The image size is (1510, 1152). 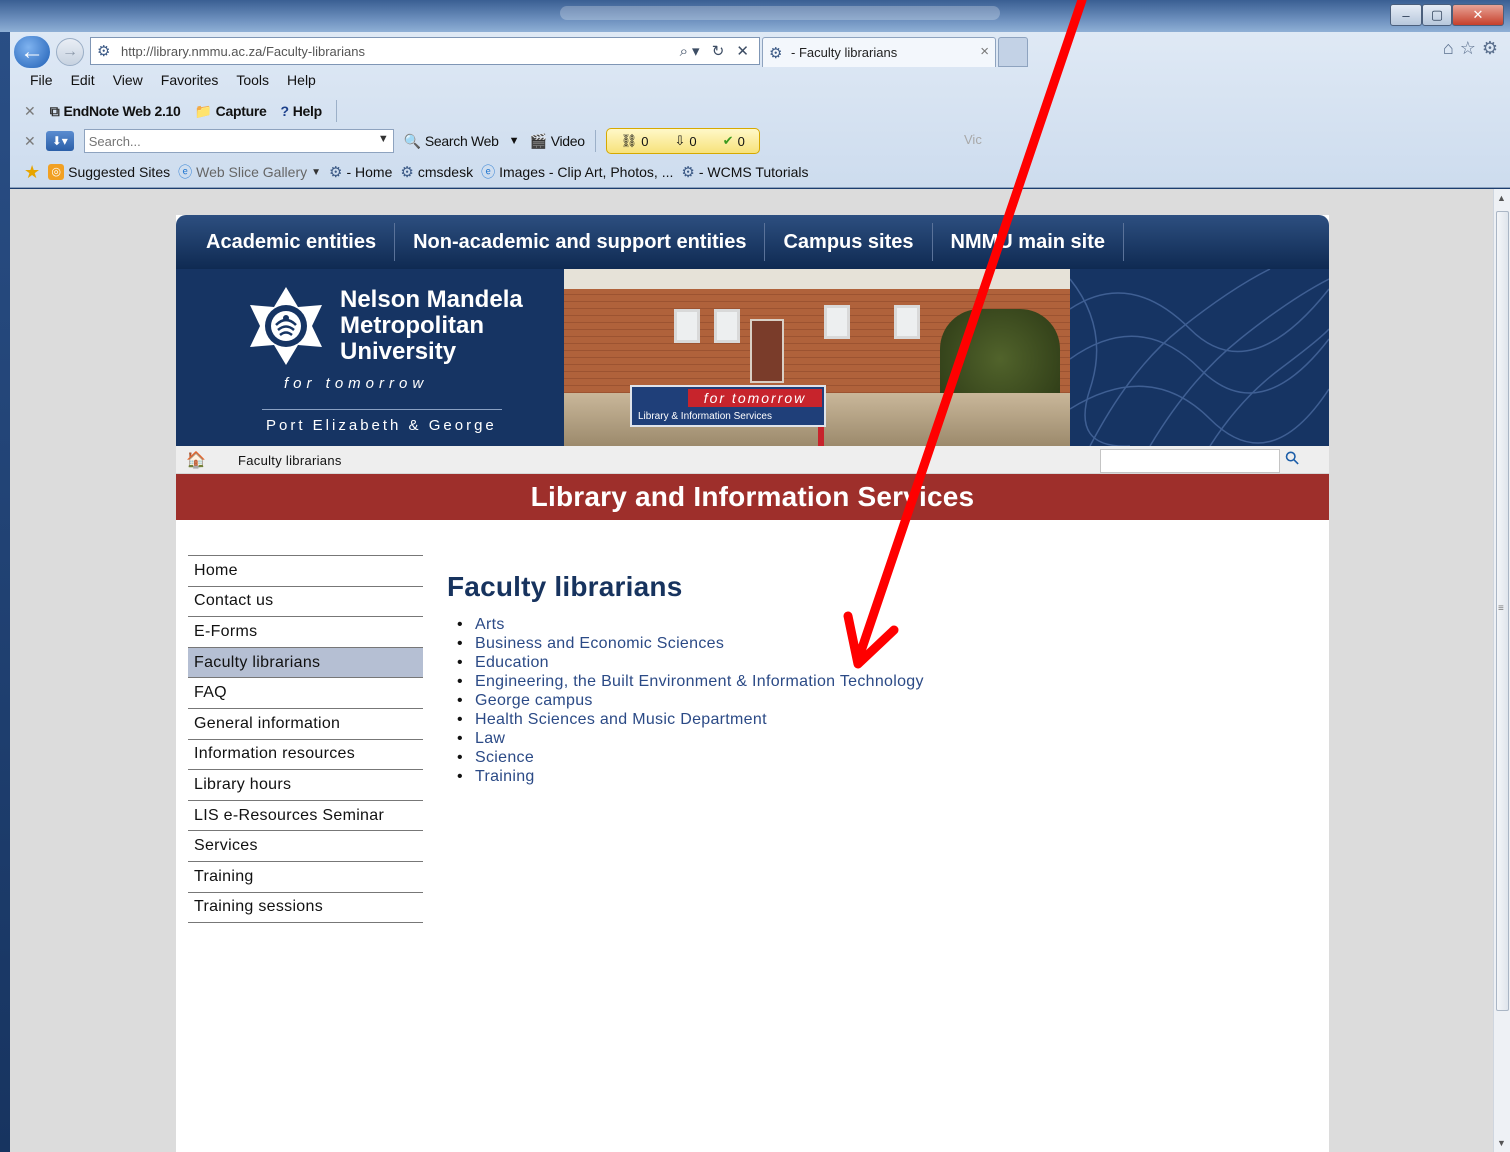 What do you see at coordinates (690, 719) in the screenshot?
I see `faculty-link-health-sciences: Health Sciences and Music Department` at bounding box center [690, 719].